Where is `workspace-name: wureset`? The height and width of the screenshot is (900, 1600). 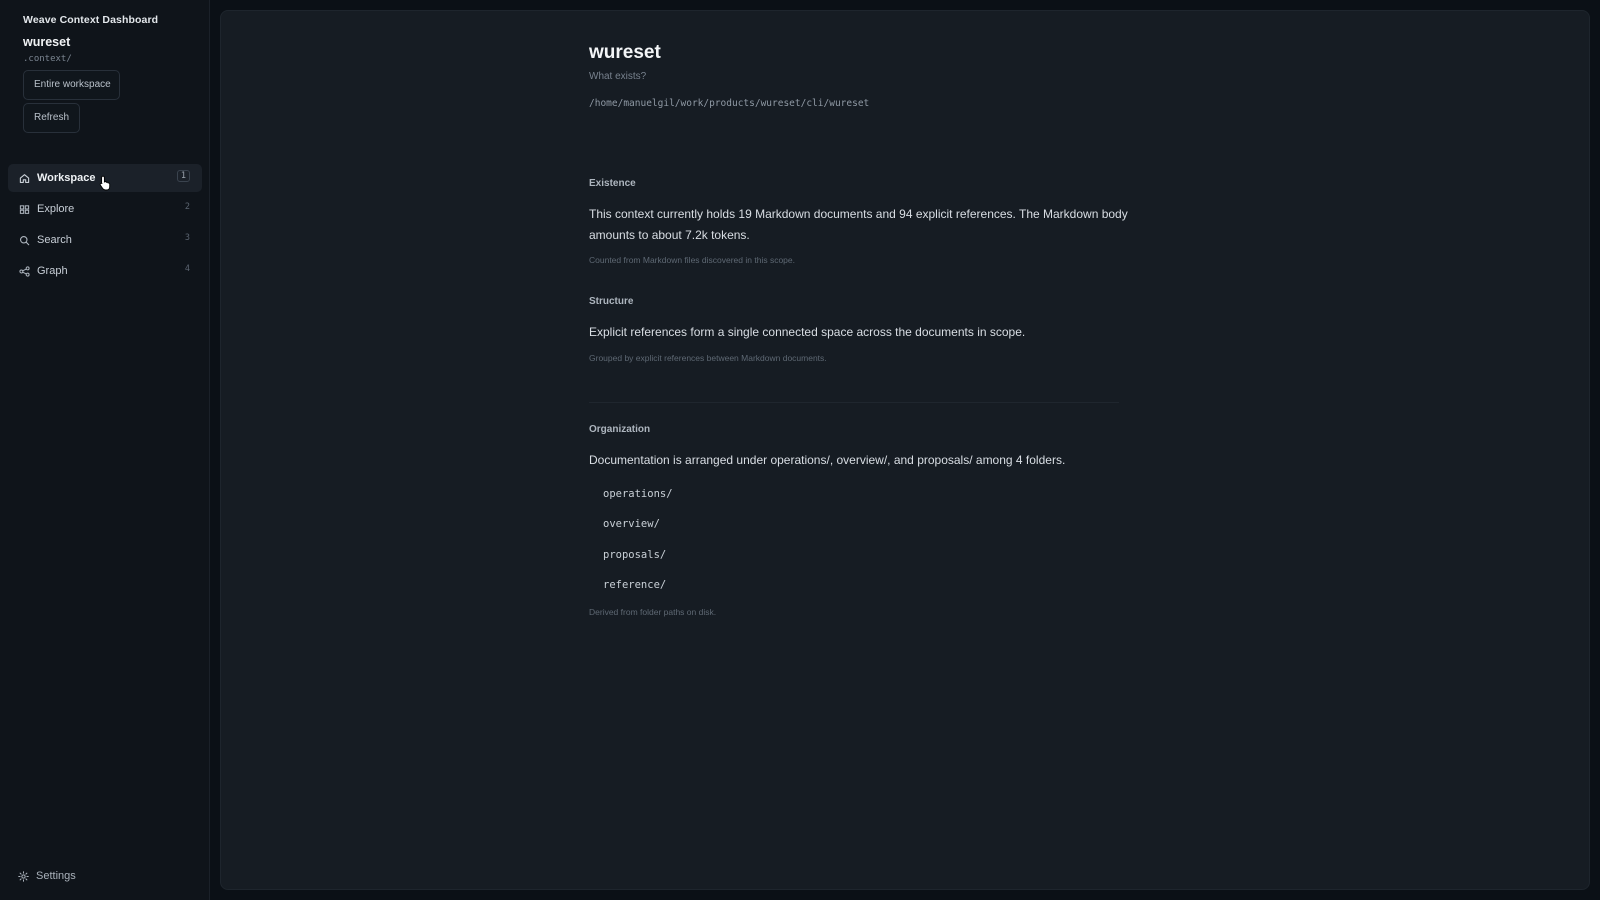 workspace-name: wureset is located at coordinates (47, 42).